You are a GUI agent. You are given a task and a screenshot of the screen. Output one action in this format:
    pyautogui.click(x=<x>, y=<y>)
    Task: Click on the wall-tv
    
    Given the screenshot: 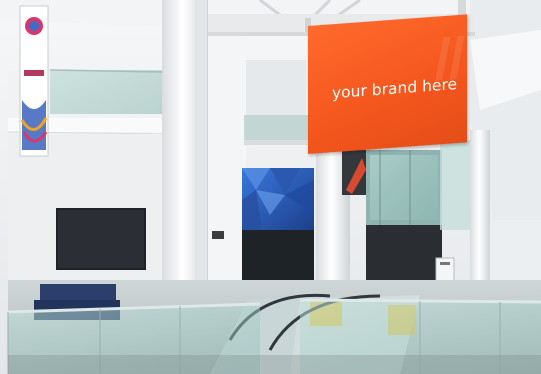 What is the action you would take?
    pyautogui.click(x=101, y=239)
    